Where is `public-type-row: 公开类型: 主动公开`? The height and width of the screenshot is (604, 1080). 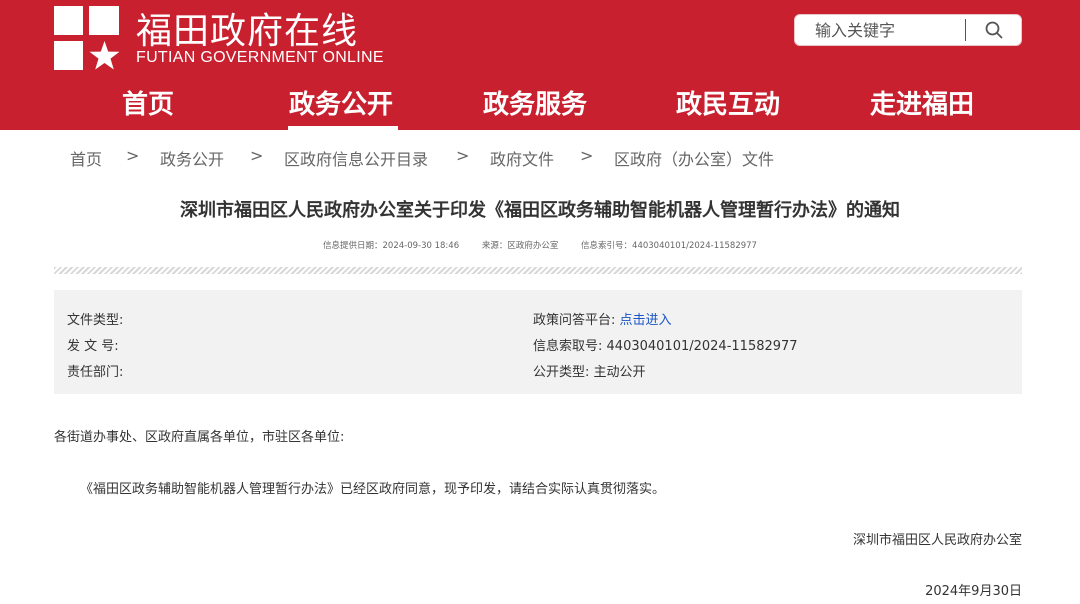 public-type-row: 公开类型: 主动公开 is located at coordinates (589, 370).